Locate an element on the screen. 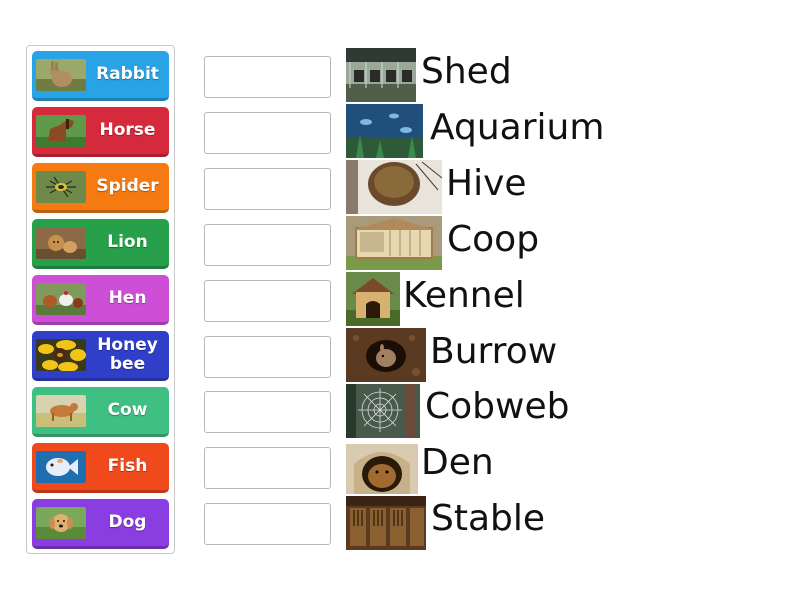 The image size is (800, 600). target-label-aquarium: Aquarium is located at coordinates (517, 127).